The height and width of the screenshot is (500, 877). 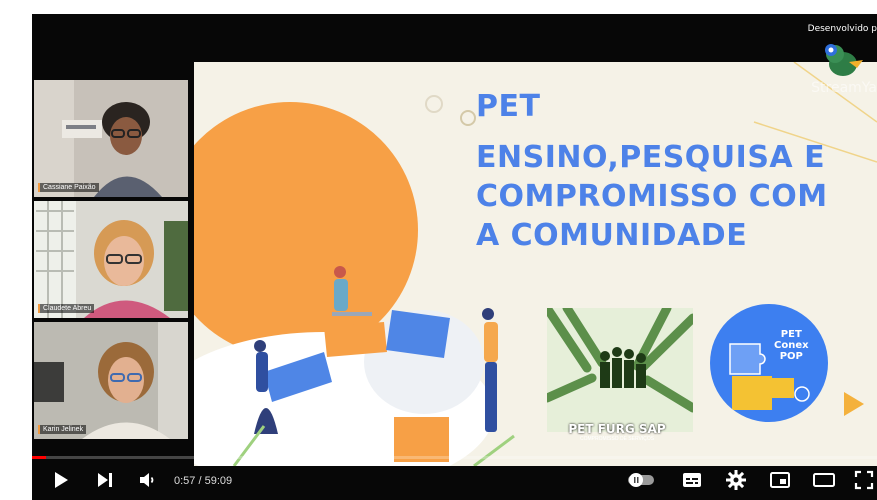 What do you see at coordinates (791, 356) in the screenshot?
I see `conex-line-3: POP` at bounding box center [791, 356].